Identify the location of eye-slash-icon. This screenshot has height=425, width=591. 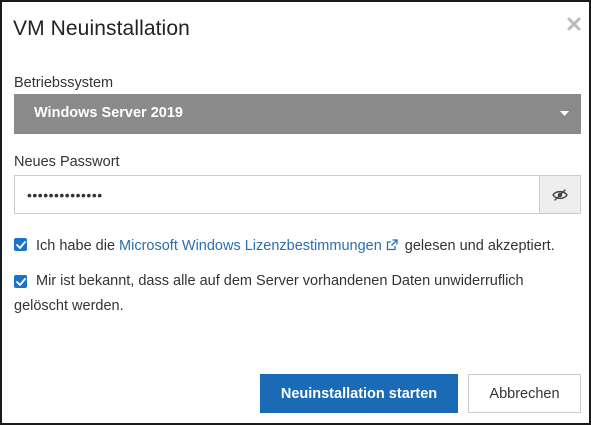
(560, 194).